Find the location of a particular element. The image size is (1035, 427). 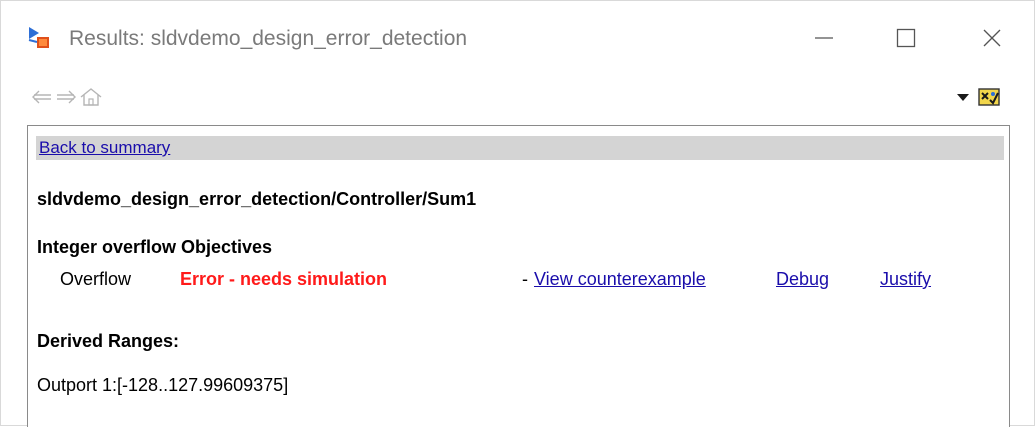

window-title: Results: sldvdemo_design_error_detection is located at coordinates (268, 38).